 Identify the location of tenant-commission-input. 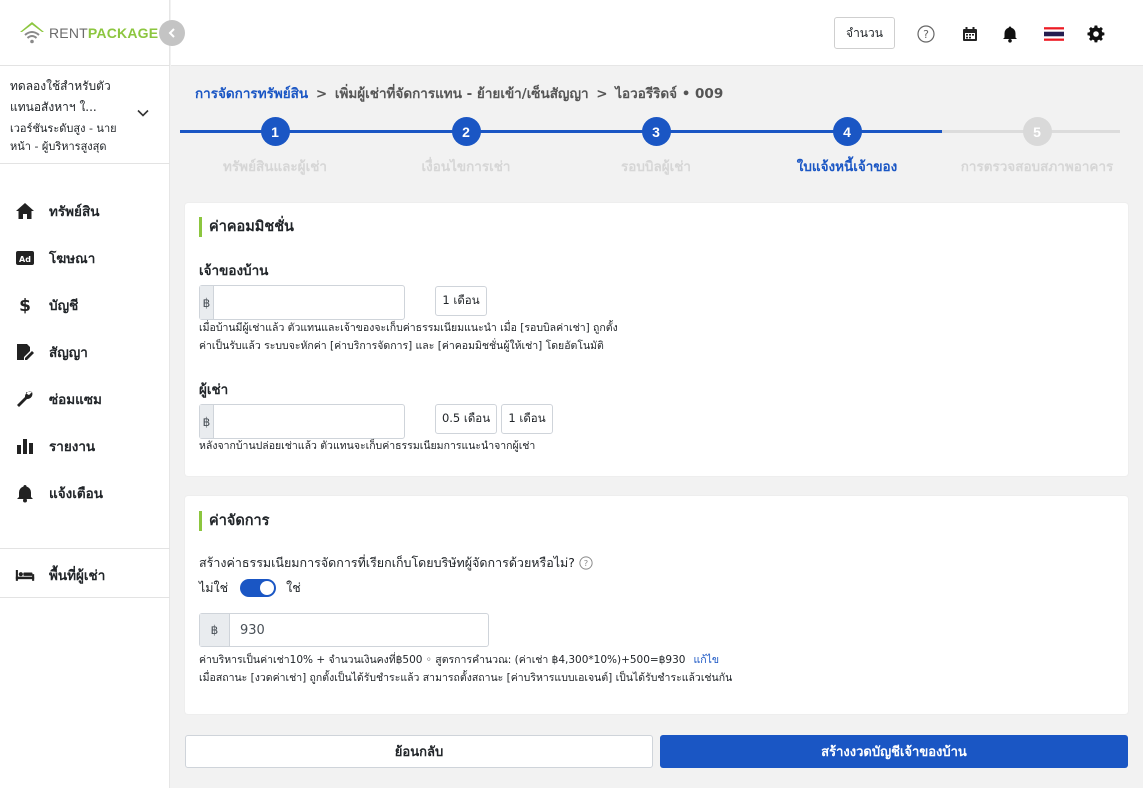
(309, 421).